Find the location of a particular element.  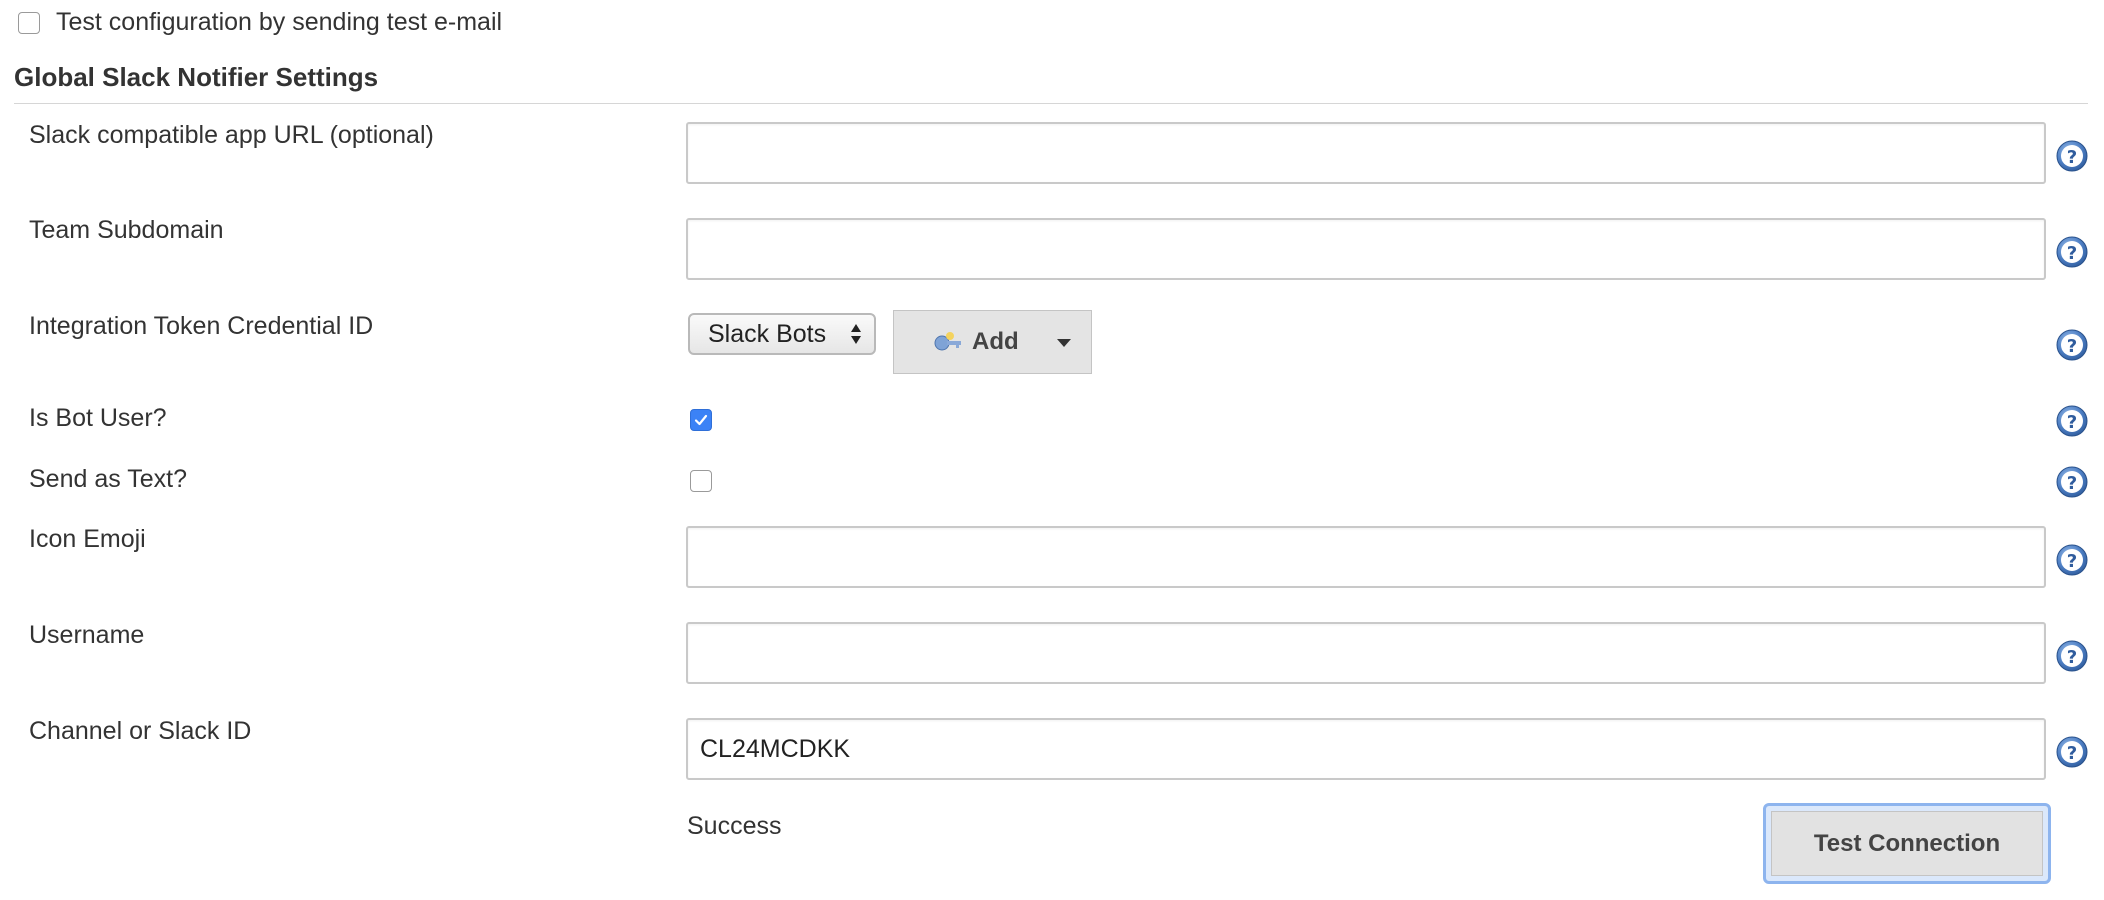

channel-input is located at coordinates (1366, 749).